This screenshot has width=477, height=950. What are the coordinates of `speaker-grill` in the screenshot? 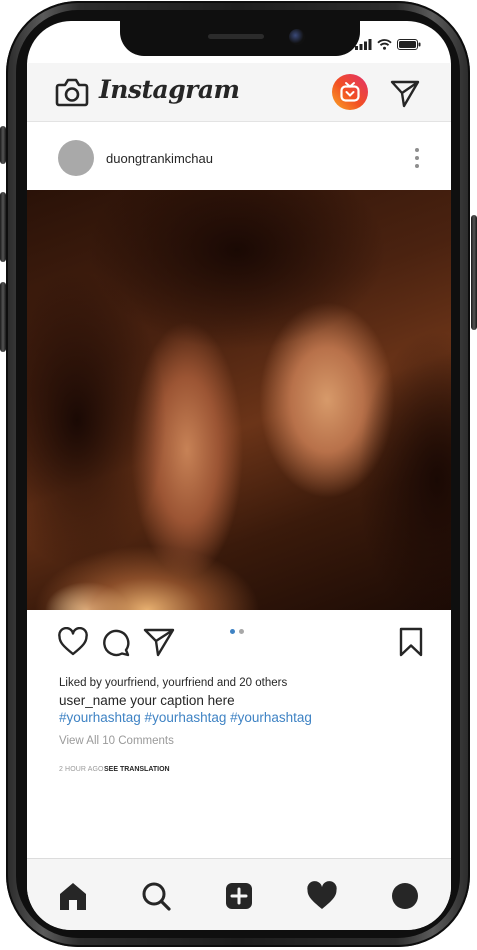 It's located at (236, 36).